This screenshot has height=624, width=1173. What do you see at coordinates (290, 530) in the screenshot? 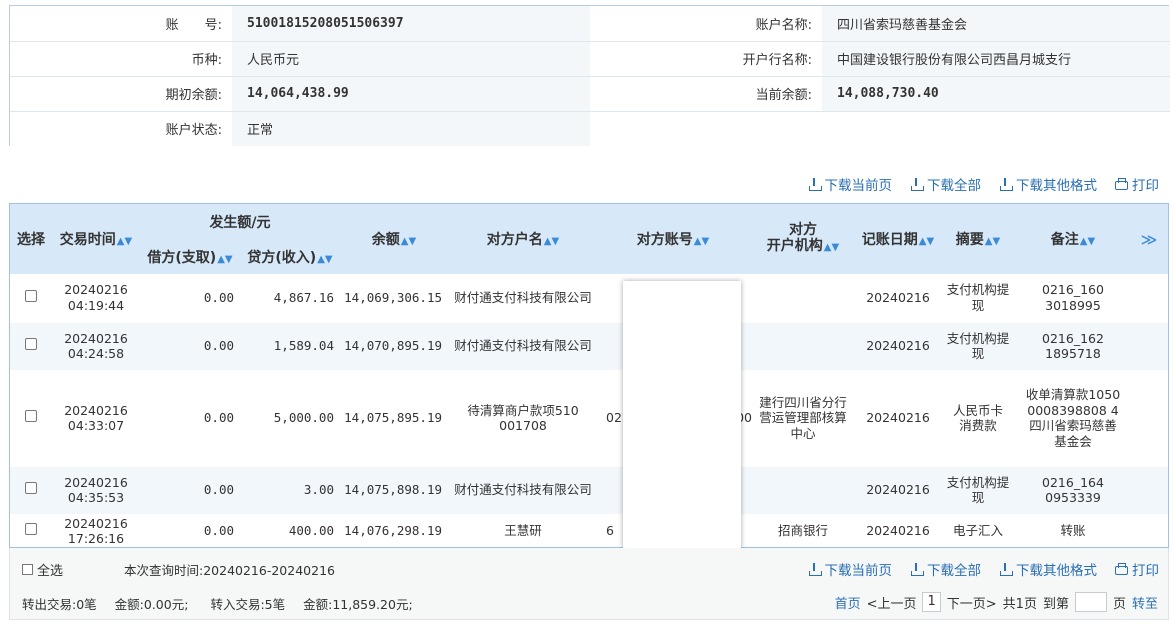
I see `cell-credit: 400.00` at bounding box center [290, 530].